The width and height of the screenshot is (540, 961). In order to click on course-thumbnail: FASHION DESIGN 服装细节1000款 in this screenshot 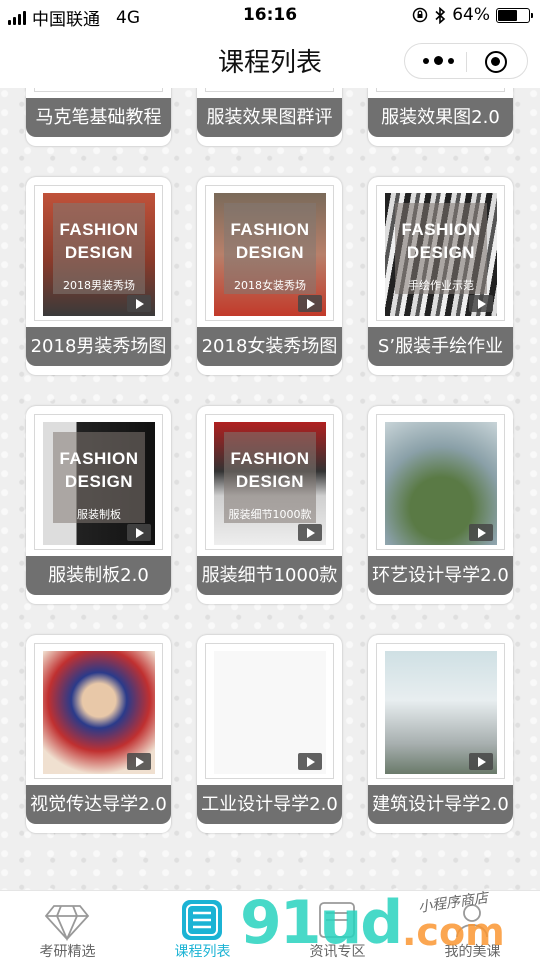, I will do `click(270, 483)`.